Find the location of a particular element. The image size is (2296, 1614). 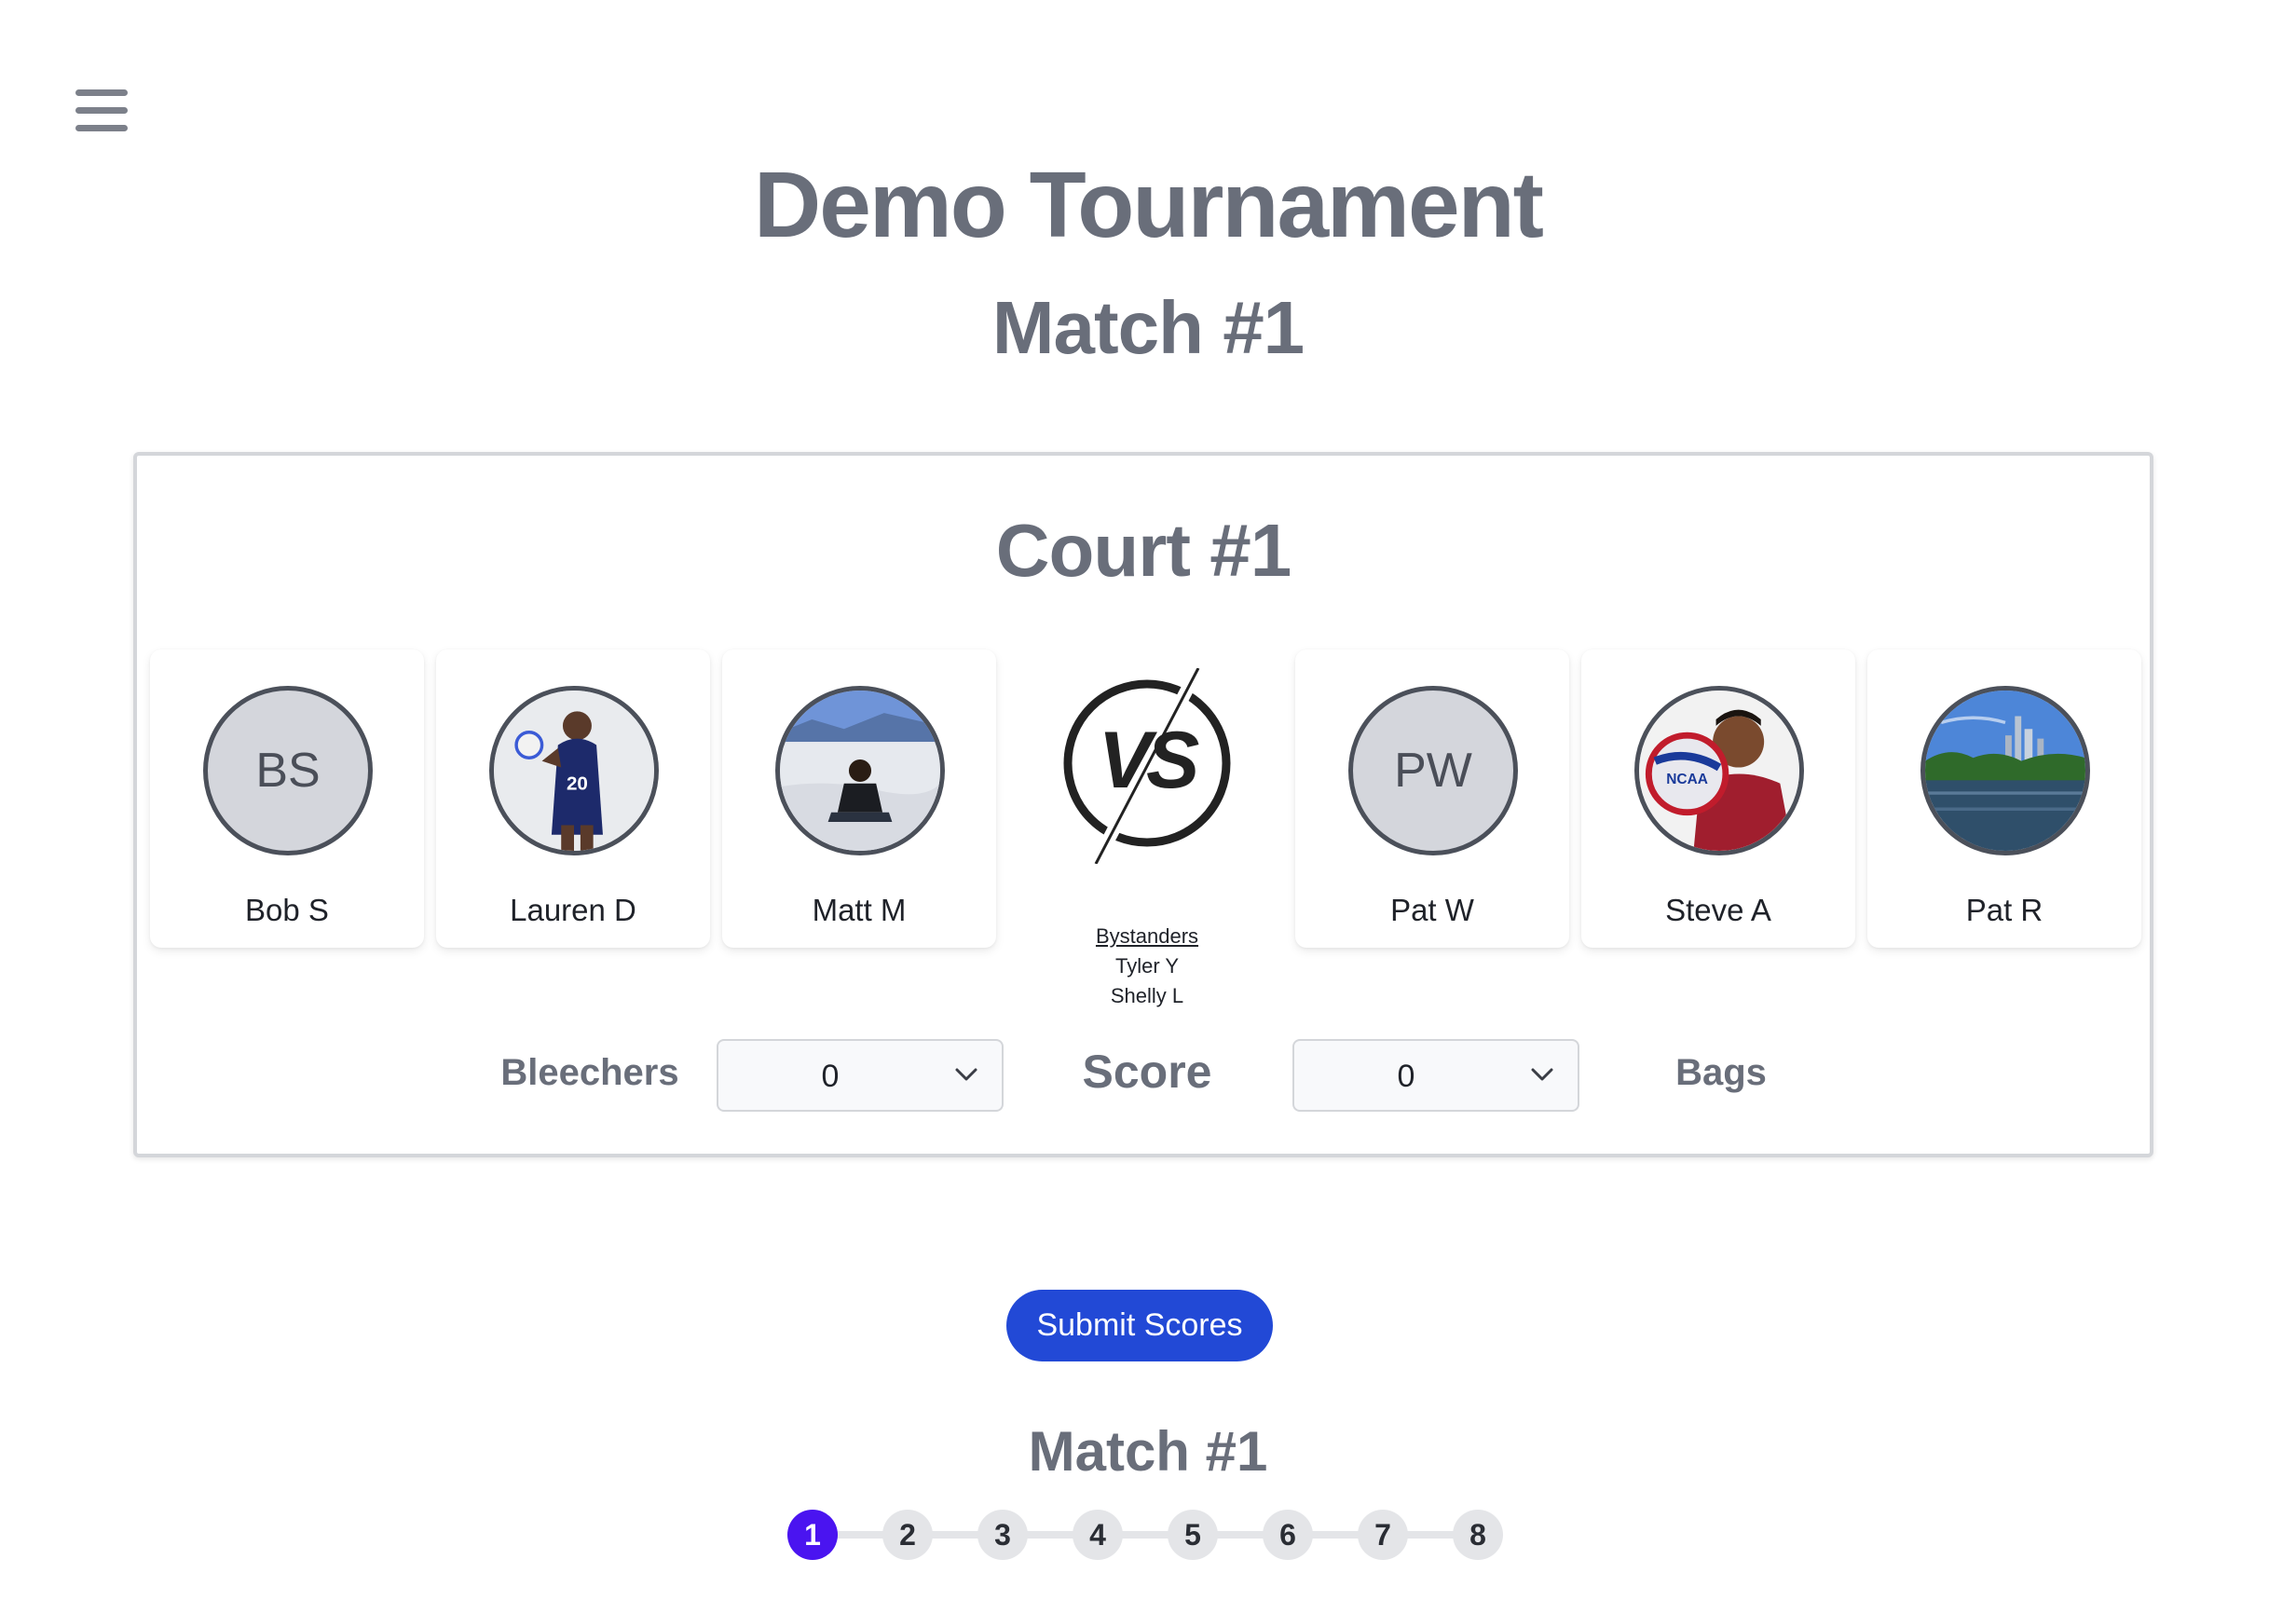

match-step: 8 is located at coordinates (1478, 1535).